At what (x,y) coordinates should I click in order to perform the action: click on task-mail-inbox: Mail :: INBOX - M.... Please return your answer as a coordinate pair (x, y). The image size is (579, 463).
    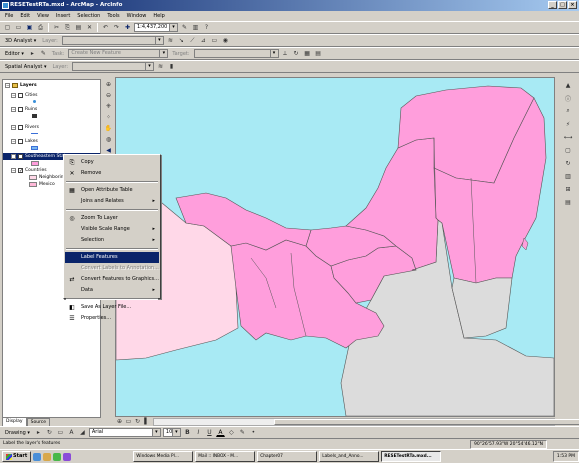
    Looking at the image, I should click on (225, 456).